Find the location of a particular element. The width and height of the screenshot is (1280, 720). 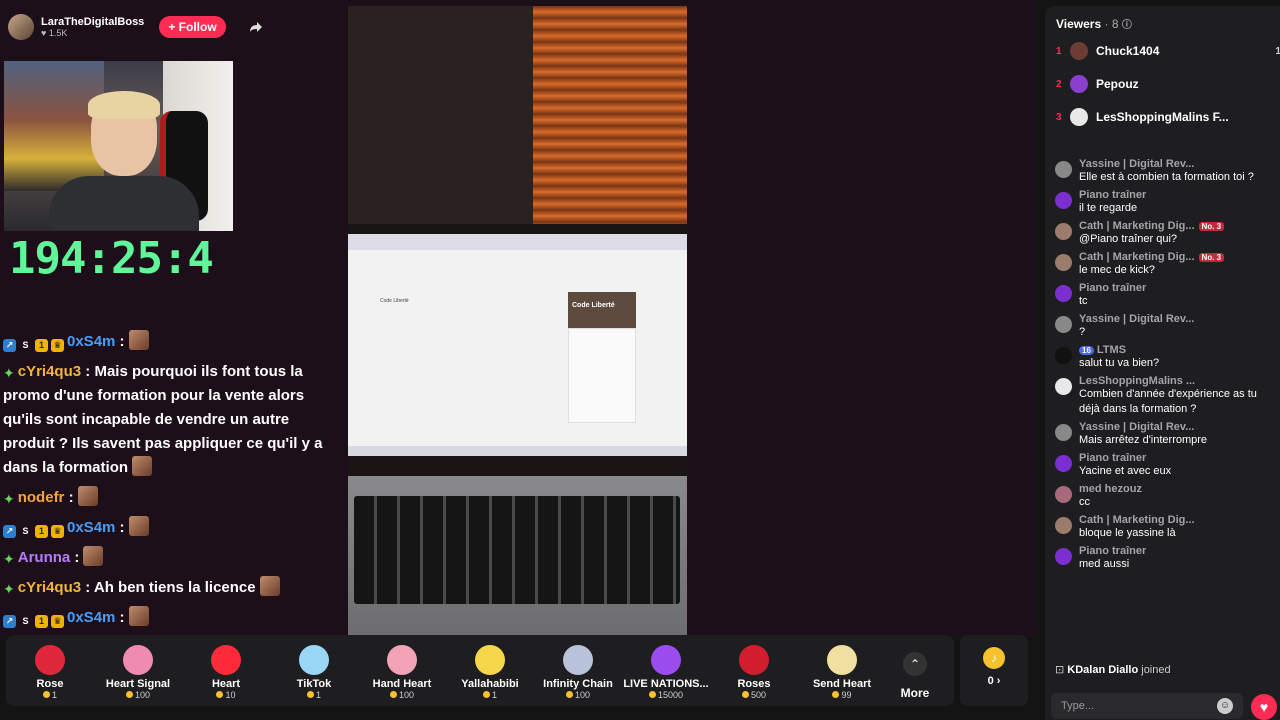

gift-item: Heart Signal 100 is located at coordinates (138, 672).